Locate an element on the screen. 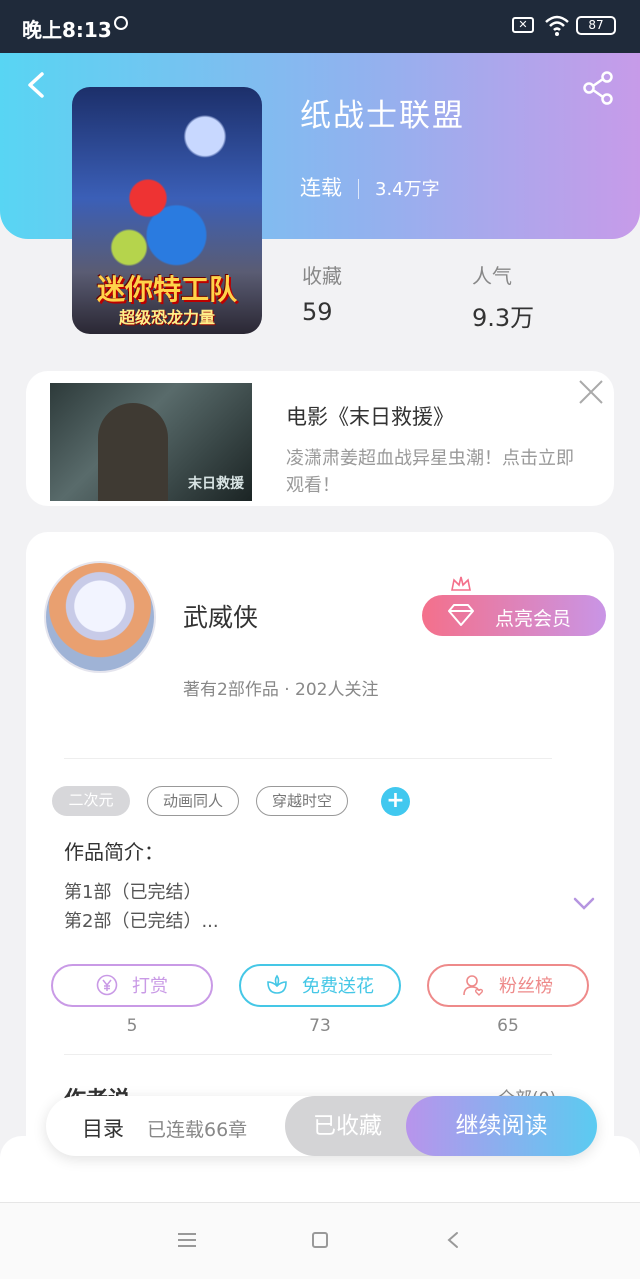 The width and height of the screenshot is (640, 1279). vip-button: 点亮会员 is located at coordinates (514, 615).